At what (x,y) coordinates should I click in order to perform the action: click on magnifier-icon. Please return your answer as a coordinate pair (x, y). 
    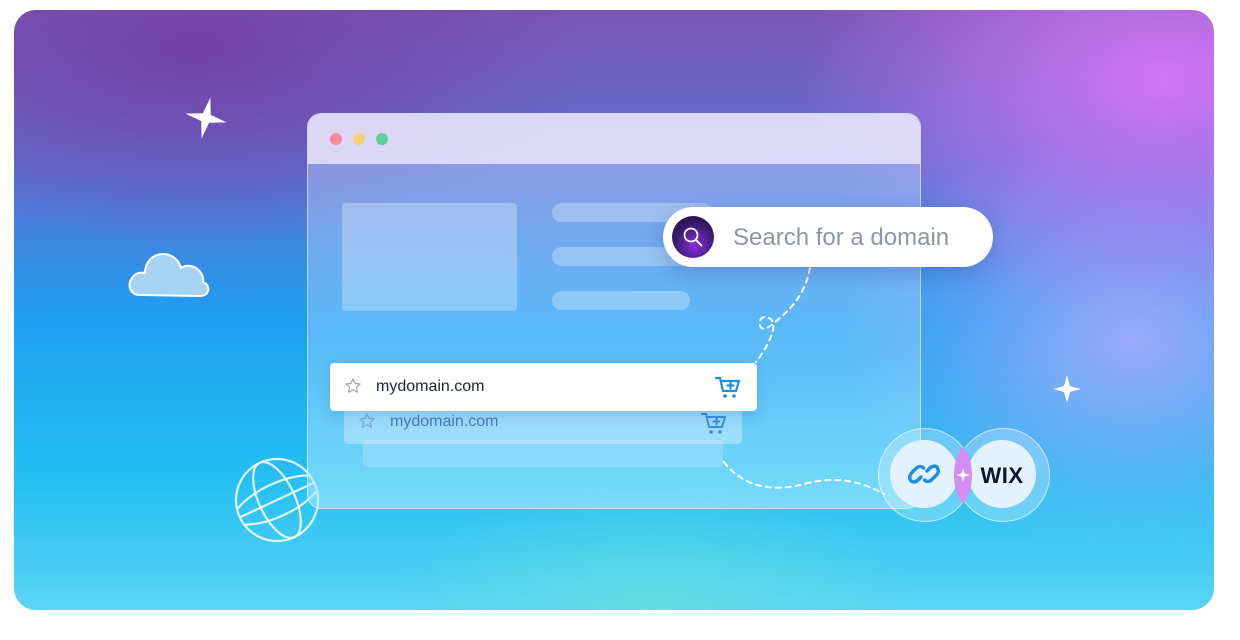
    Looking at the image, I should click on (693, 237).